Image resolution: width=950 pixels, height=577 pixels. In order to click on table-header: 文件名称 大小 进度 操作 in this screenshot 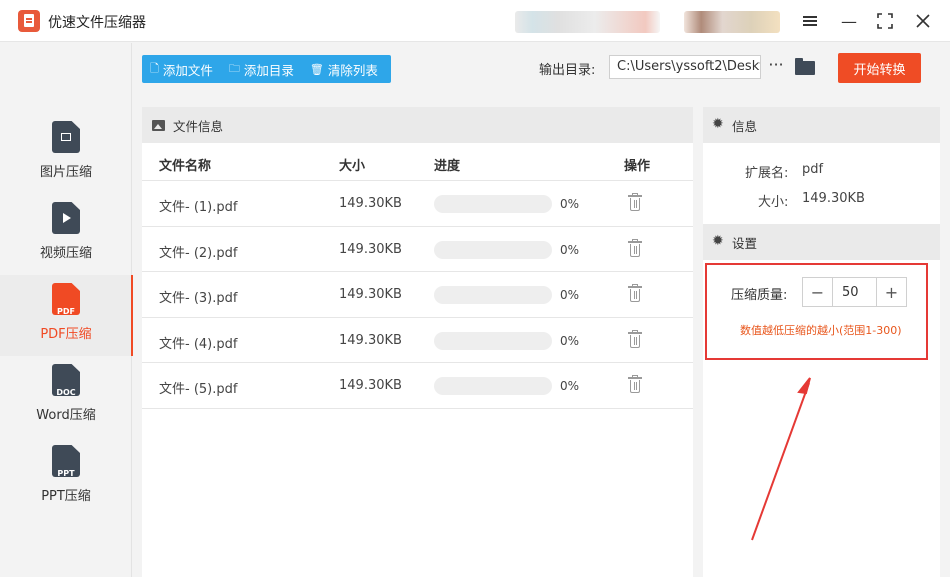, I will do `click(417, 162)`.